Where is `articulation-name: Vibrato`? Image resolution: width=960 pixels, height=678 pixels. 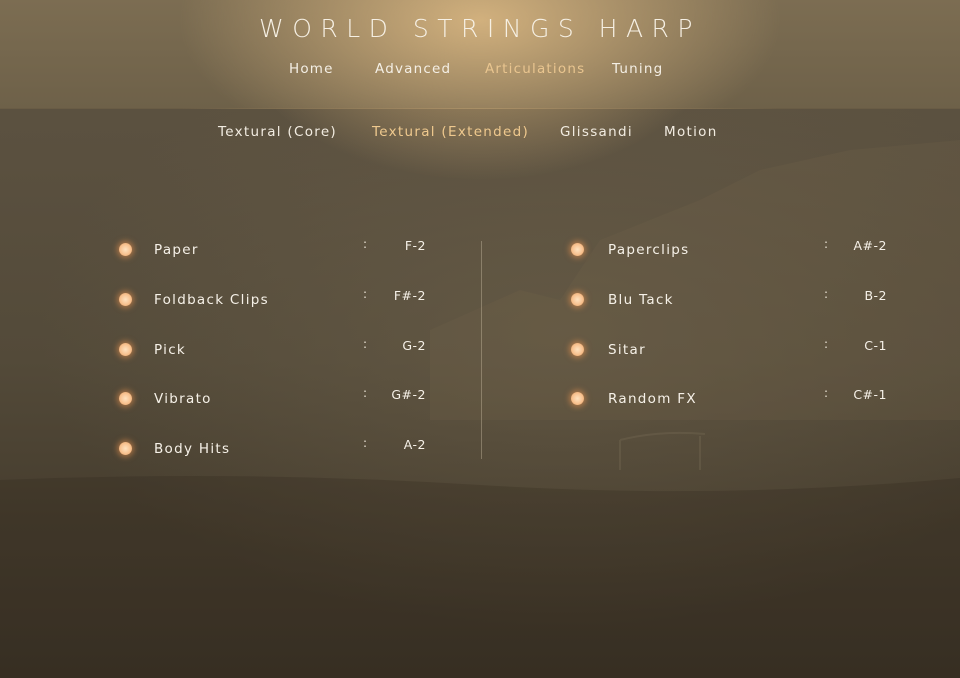
articulation-name: Vibrato is located at coordinates (183, 399).